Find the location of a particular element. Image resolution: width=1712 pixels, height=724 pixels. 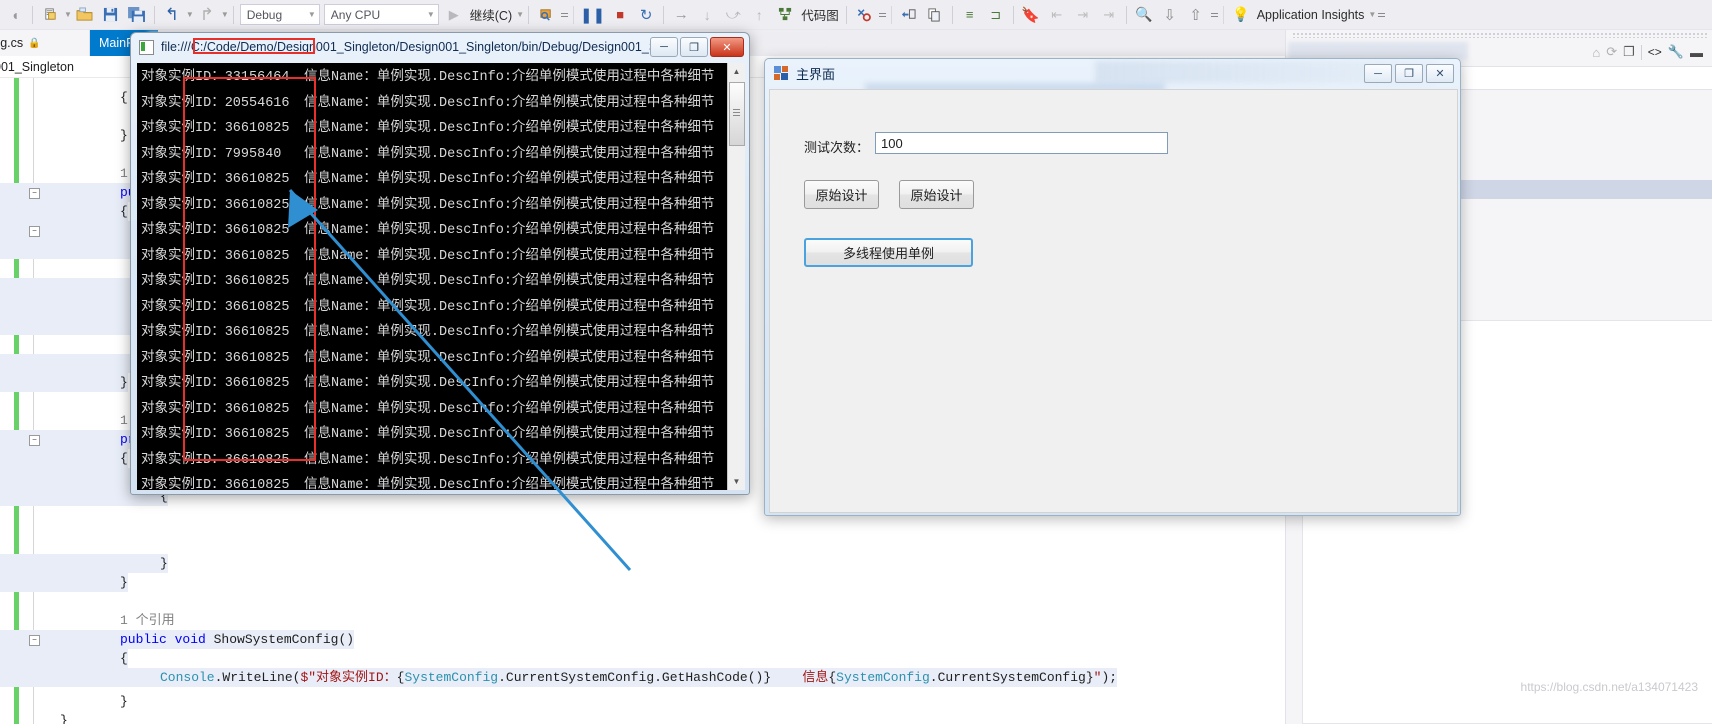

find-previous-icon: ⇧ is located at coordinates (1196, 15).